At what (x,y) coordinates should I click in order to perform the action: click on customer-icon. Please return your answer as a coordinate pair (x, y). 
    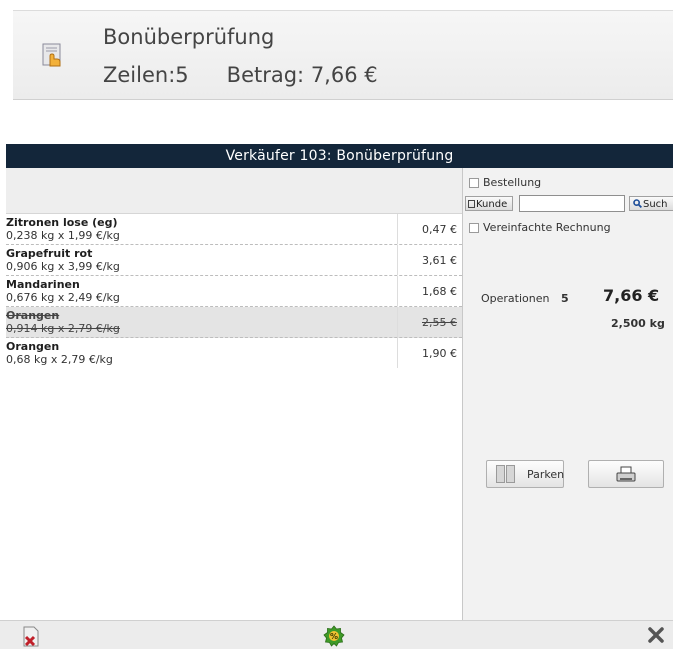
    Looking at the image, I should click on (471, 204).